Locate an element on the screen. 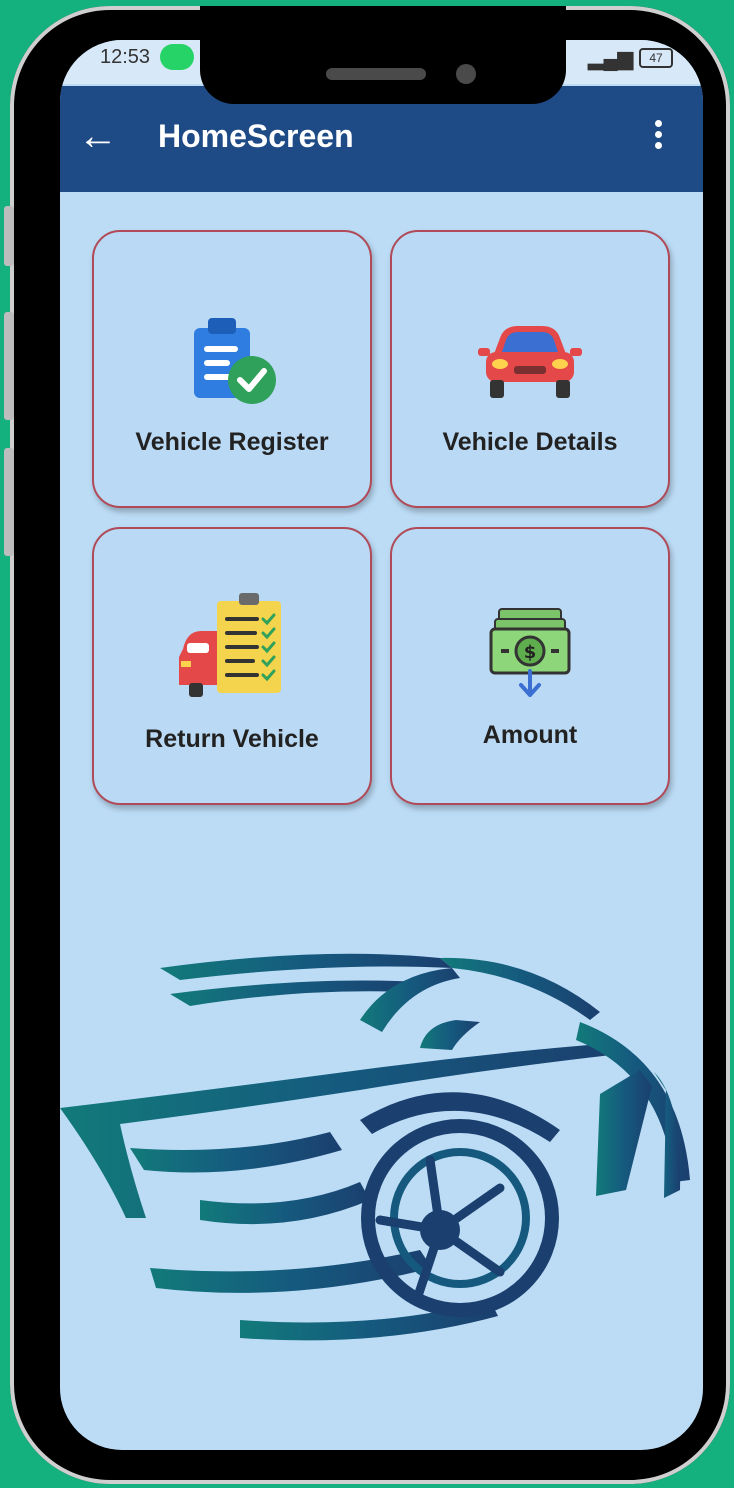 This screenshot has height=1488, width=734. battery-icon: 47 is located at coordinates (656, 58).